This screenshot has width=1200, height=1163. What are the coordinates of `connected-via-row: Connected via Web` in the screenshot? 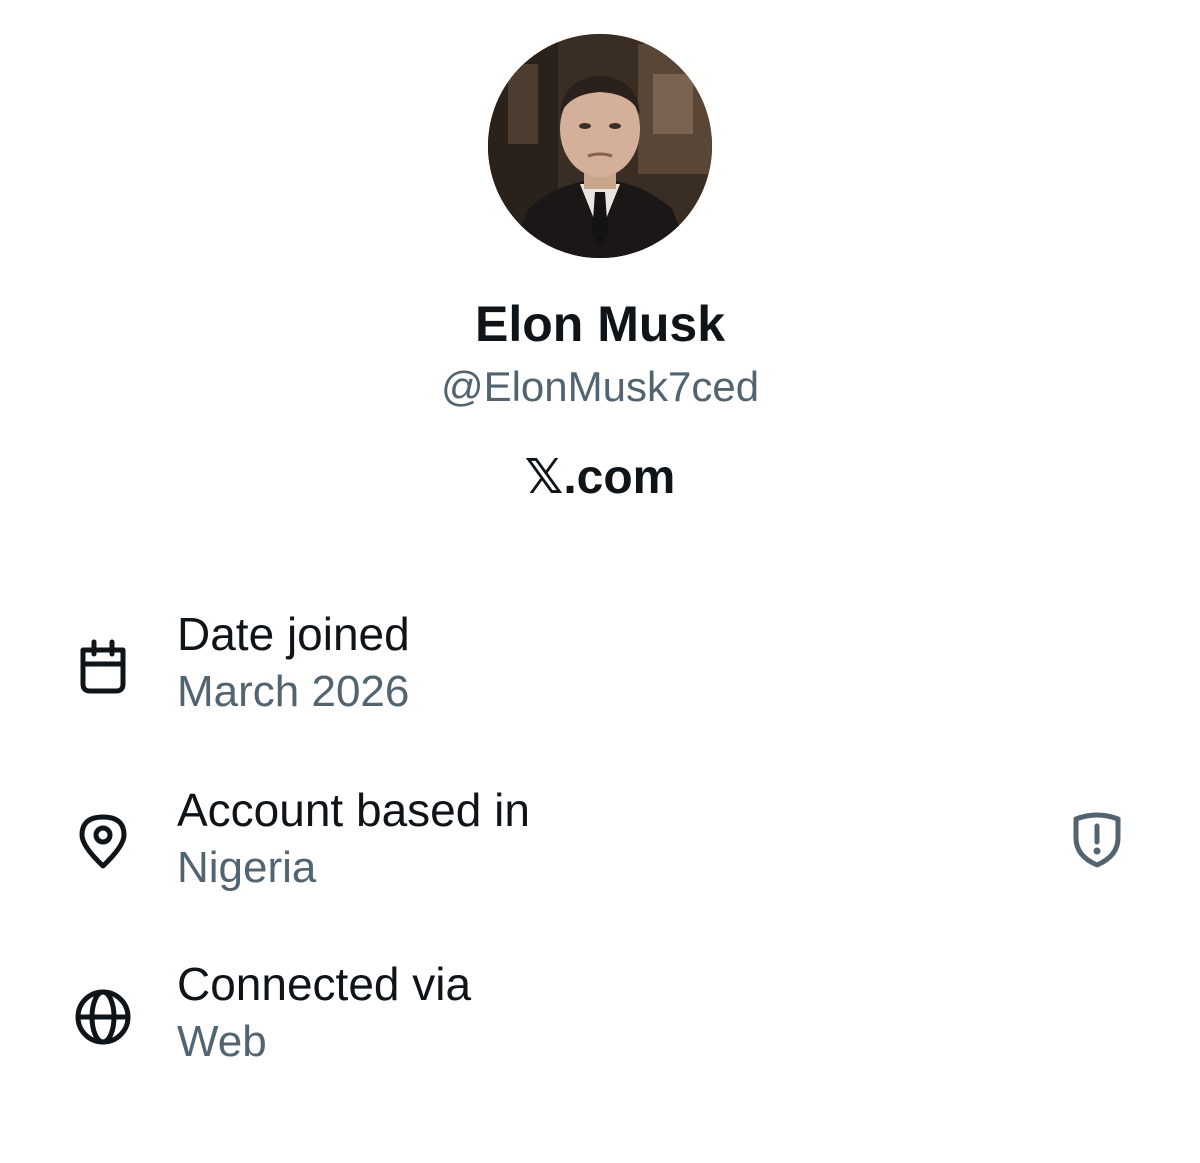 It's located at (600, 1016).